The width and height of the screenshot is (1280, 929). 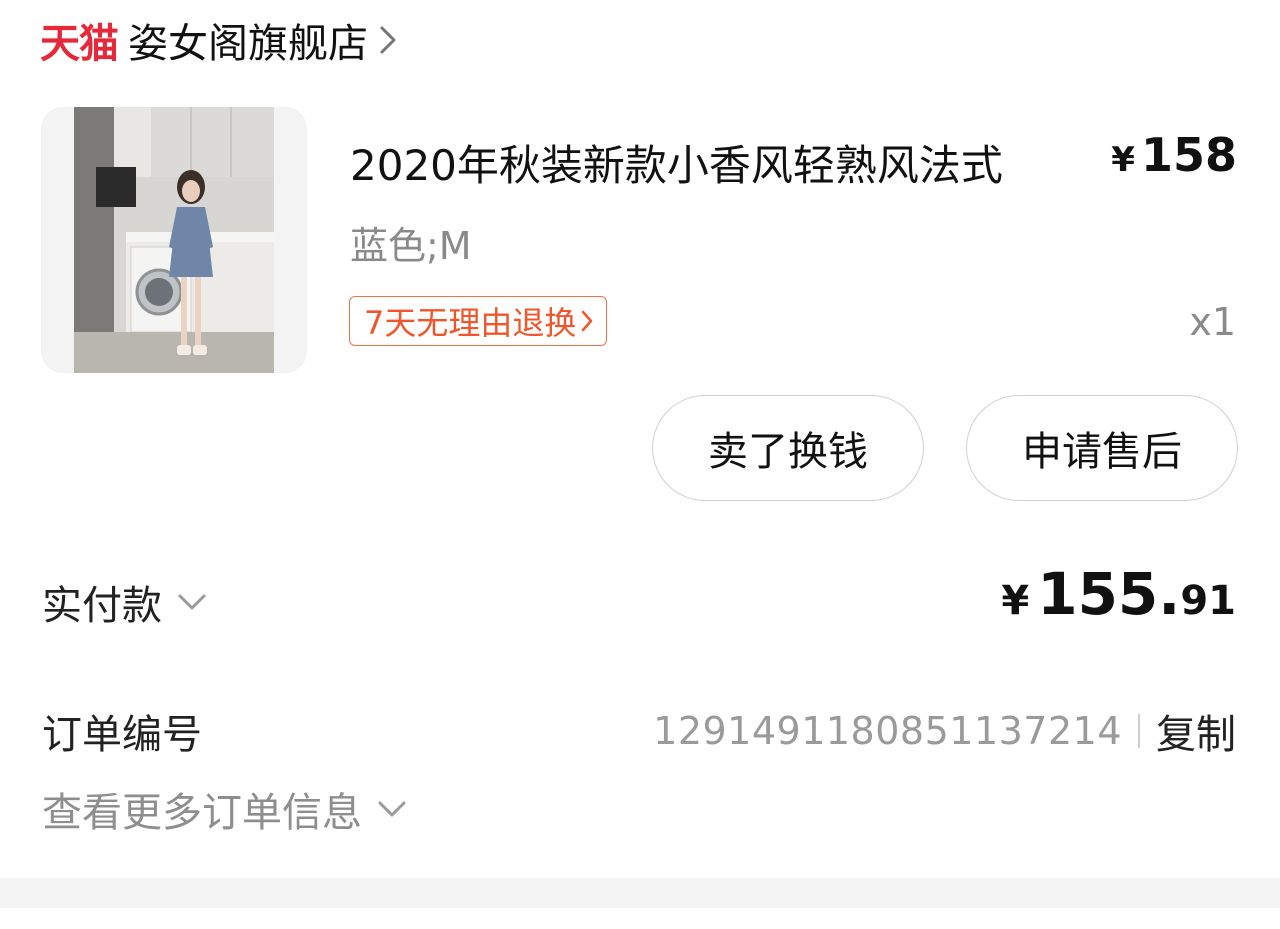 What do you see at coordinates (1196, 731) in the screenshot?
I see `copy-button: 复制` at bounding box center [1196, 731].